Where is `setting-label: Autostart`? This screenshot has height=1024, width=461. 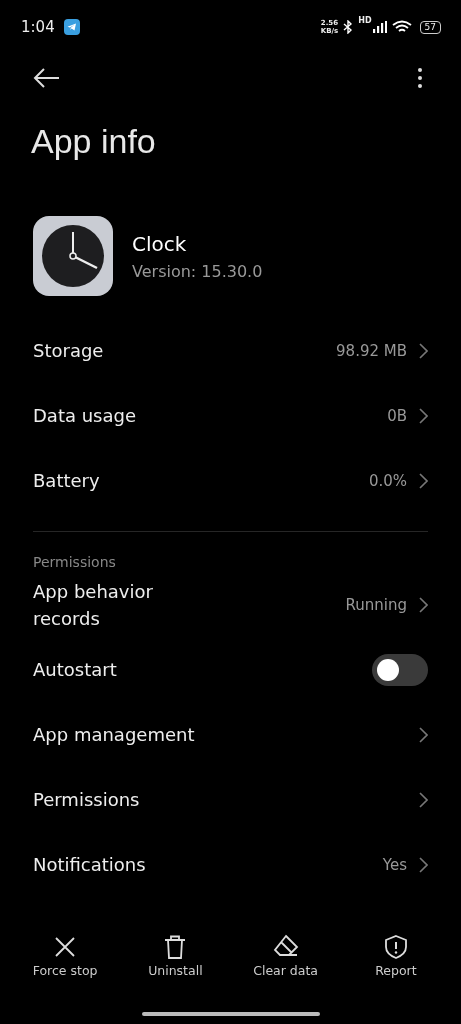
setting-label: Autostart is located at coordinates (123, 669).